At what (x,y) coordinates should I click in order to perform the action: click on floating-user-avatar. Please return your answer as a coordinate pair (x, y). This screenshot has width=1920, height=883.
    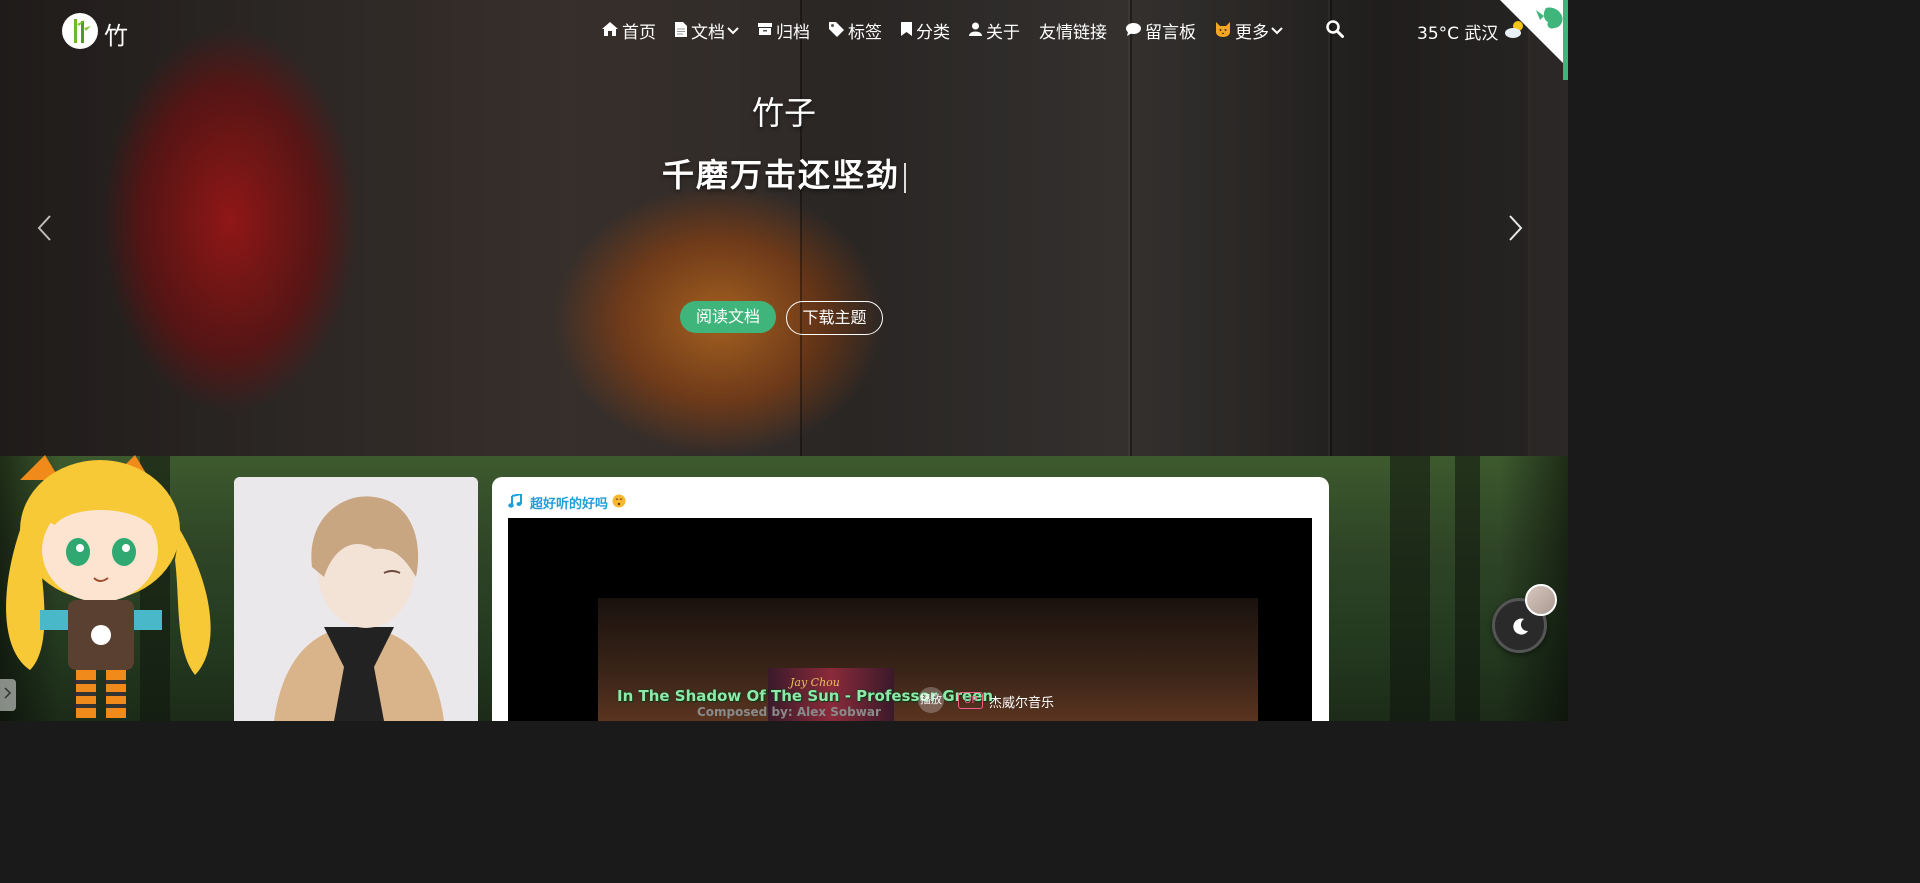
    Looking at the image, I should click on (1541, 600).